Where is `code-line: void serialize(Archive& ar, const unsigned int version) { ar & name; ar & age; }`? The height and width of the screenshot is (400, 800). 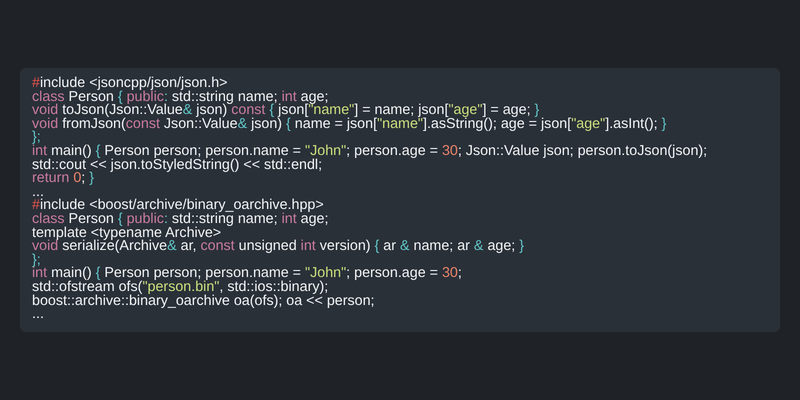
code-line: void serialize(Archive& ar, const unsigned int version) { ar & name; ar & age; } is located at coordinates (278, 247).